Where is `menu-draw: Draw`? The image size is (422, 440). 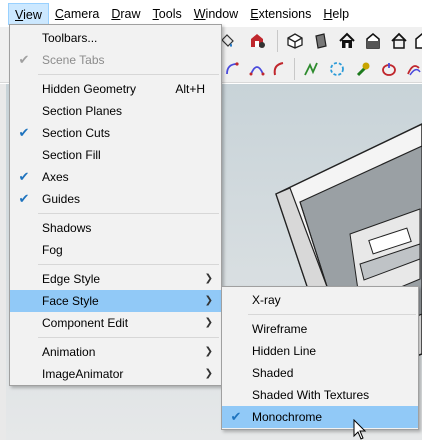
menu-draw: Draw is located at coordinates (125, 14).